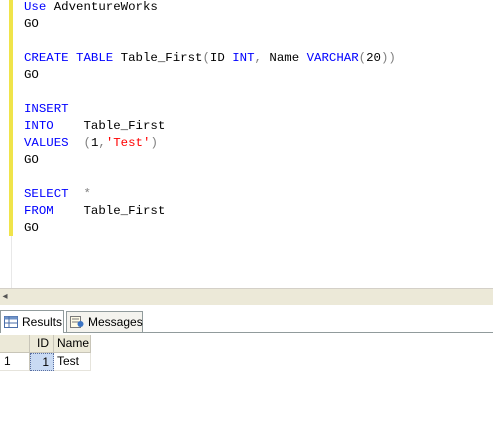  I want to click on code-token: SELECT, so click(46, 194).